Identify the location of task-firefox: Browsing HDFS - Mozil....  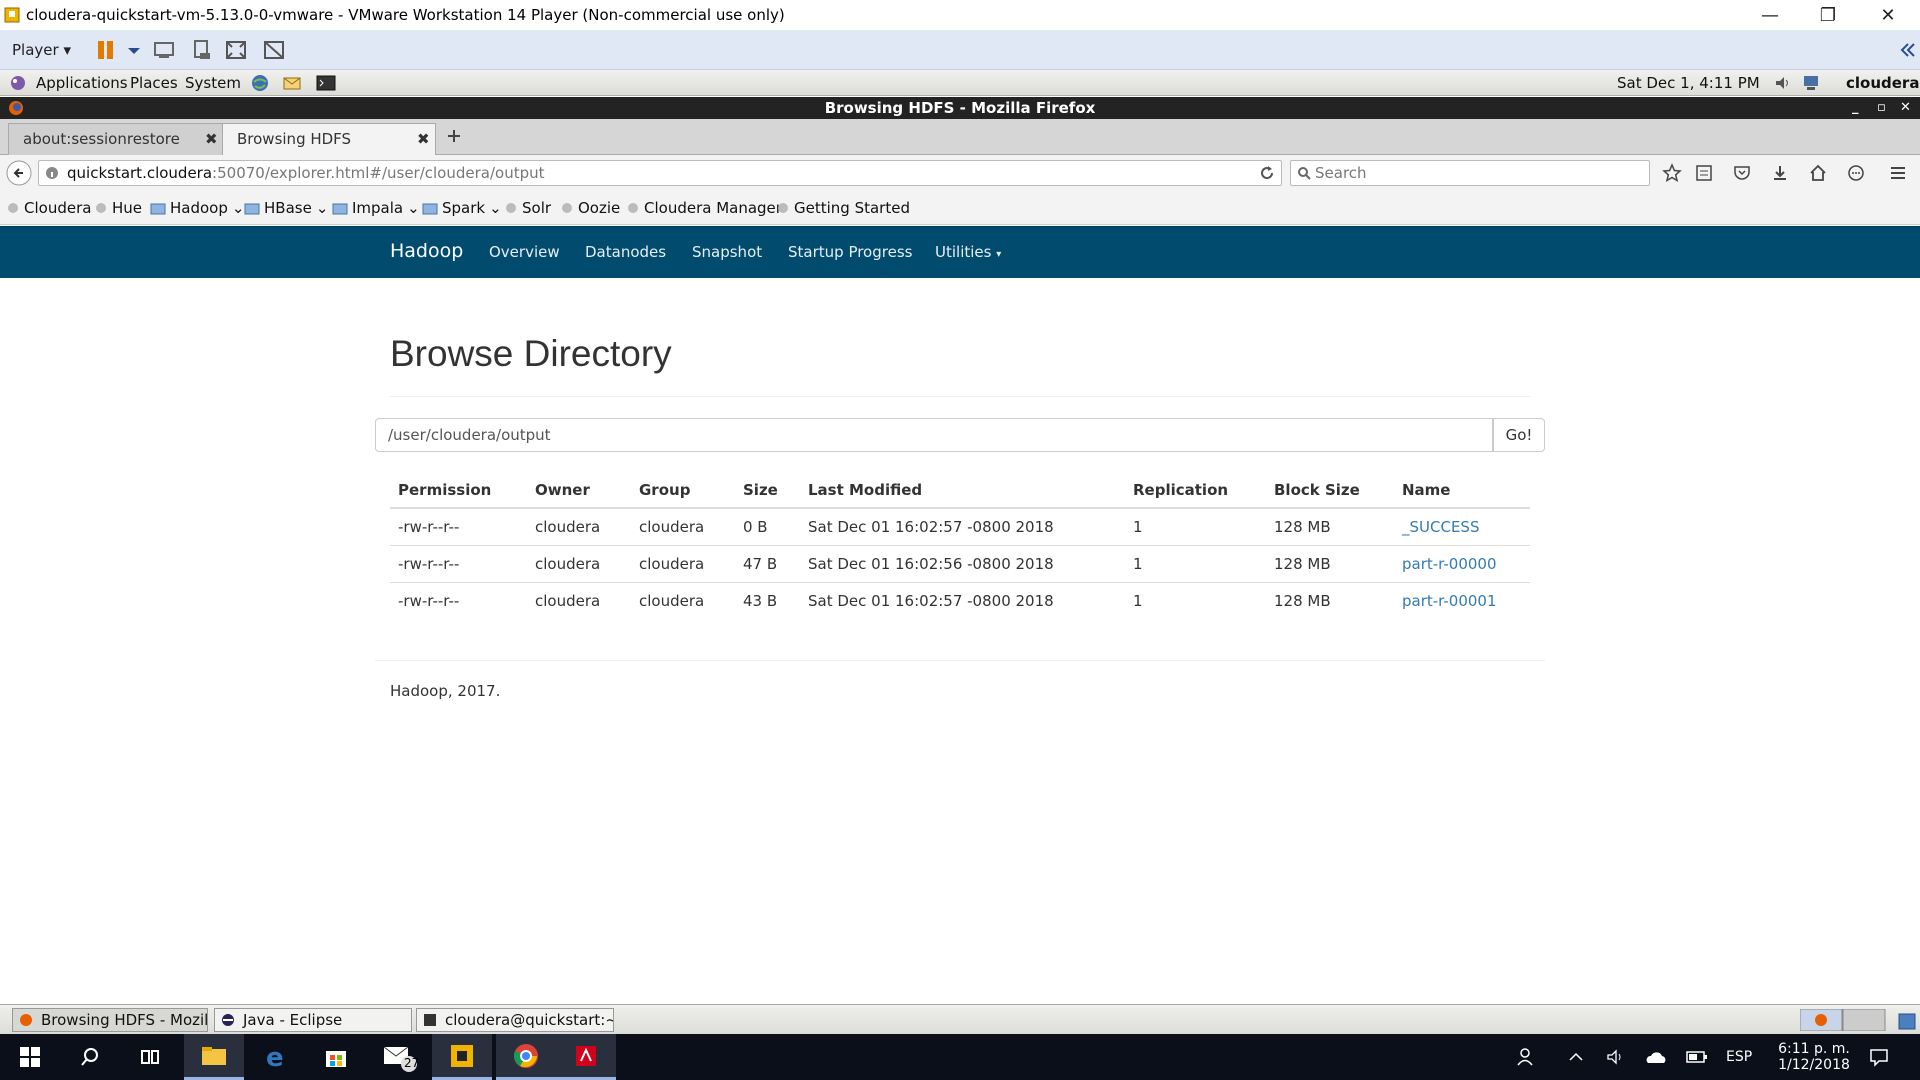
(110, 1020).